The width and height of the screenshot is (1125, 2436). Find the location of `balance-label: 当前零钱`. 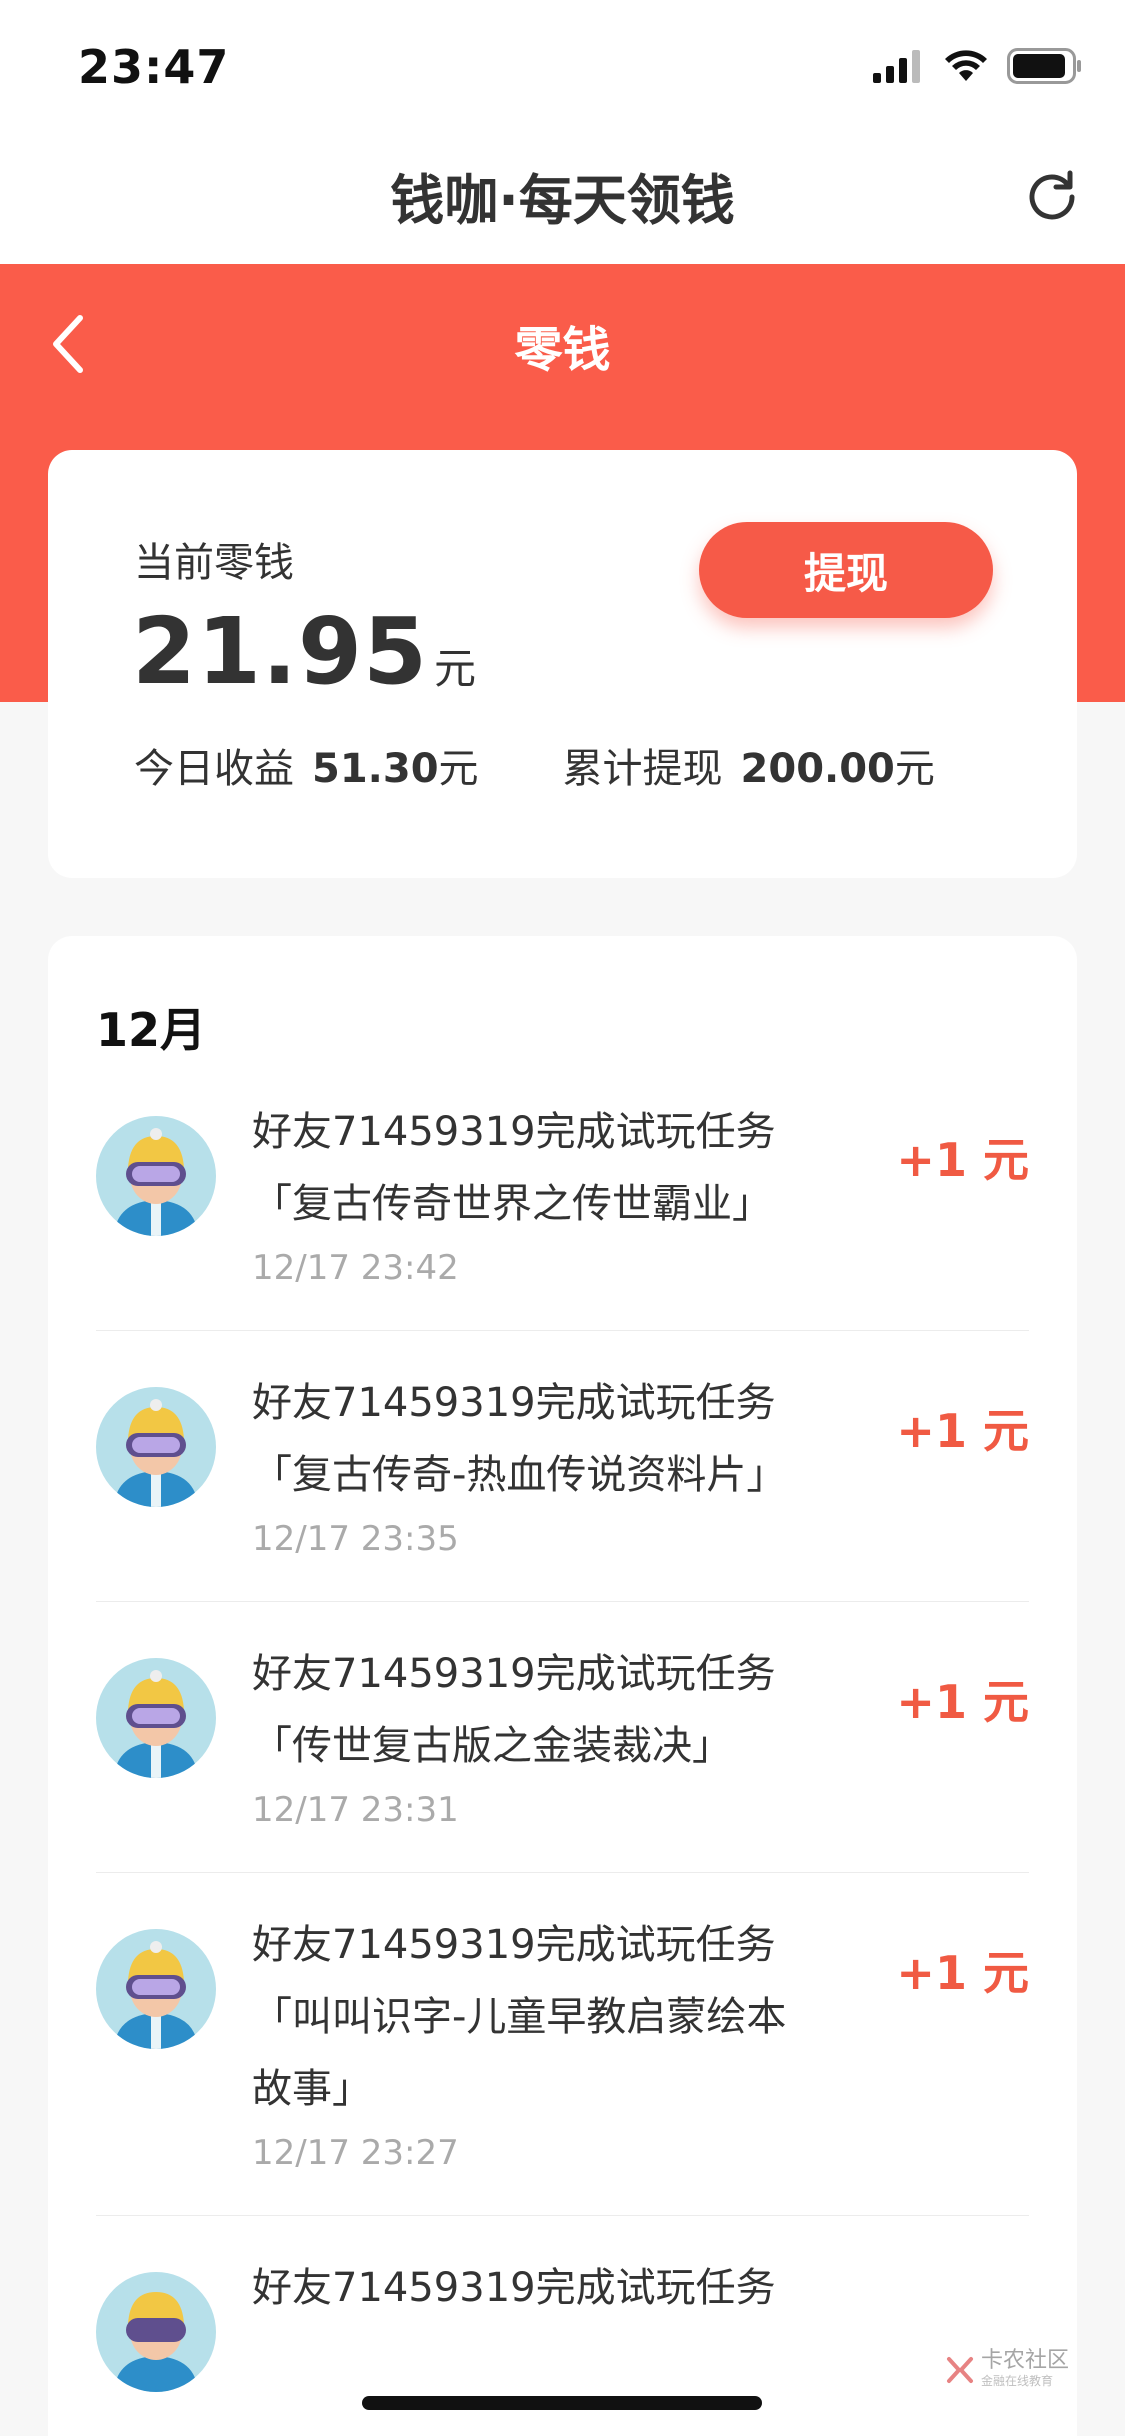

balance-label: 当前零钱 is located at coordinates (214, 563).